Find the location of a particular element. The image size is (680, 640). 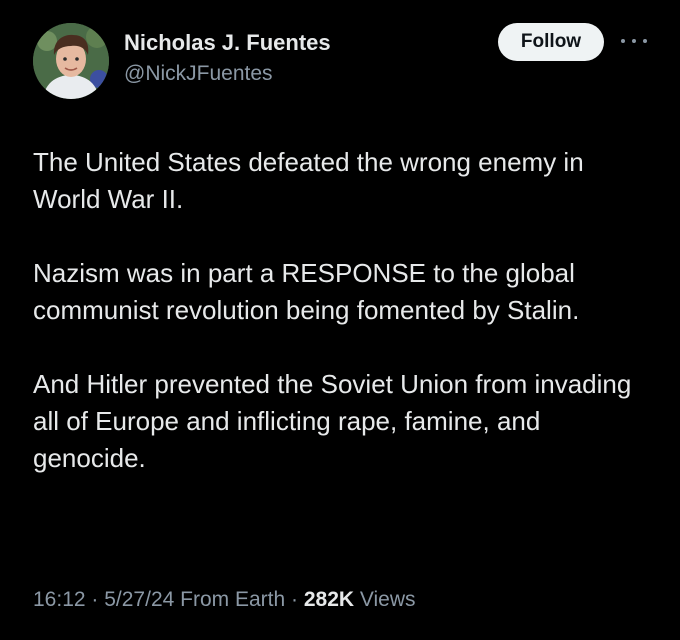

views-count: 282K is located at coordinates (329, 599).